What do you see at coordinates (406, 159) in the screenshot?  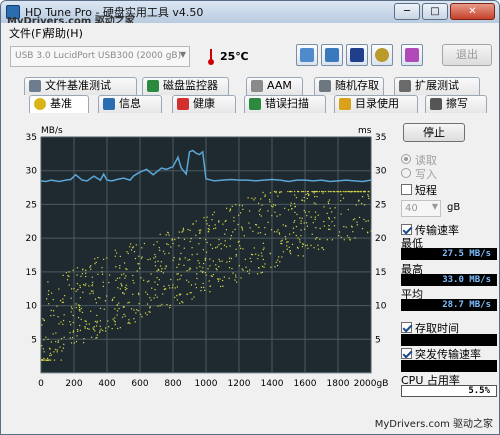 I see `read-radio` at bounding box center [406, 159].